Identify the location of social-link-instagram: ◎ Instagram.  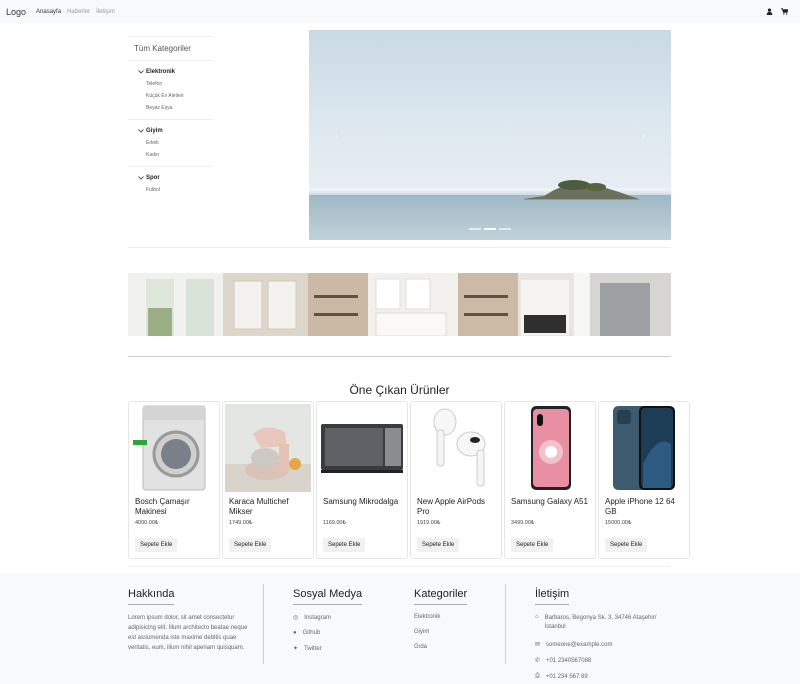
(343, 618).